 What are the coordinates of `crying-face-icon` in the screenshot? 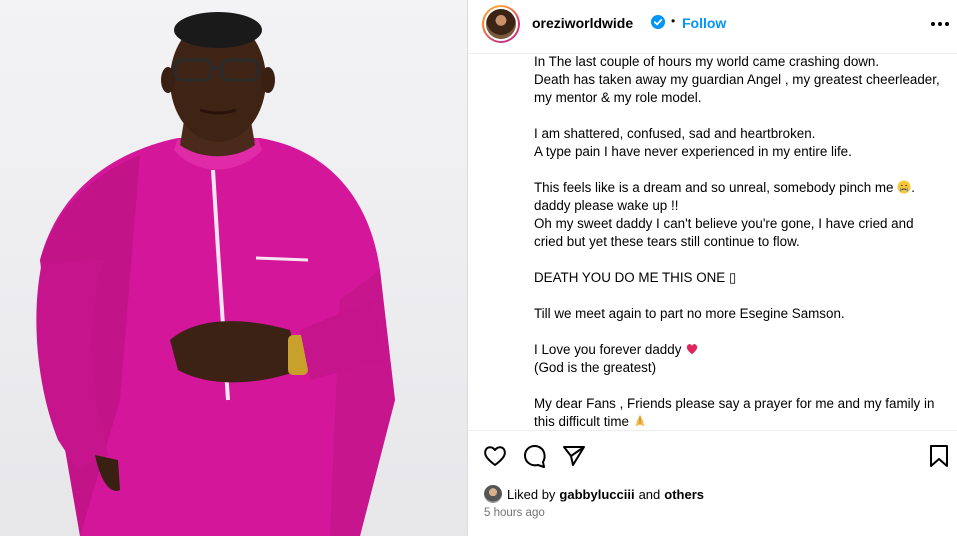 It's located at (904, 187).